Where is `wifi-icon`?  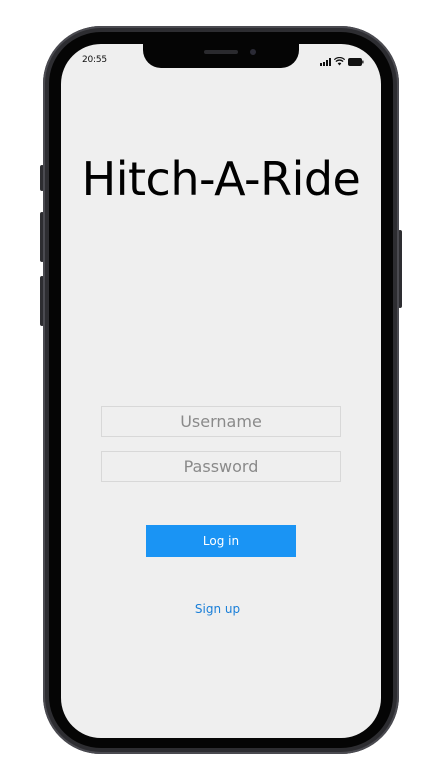
wifi-icon is located at coordinates (339, 61).